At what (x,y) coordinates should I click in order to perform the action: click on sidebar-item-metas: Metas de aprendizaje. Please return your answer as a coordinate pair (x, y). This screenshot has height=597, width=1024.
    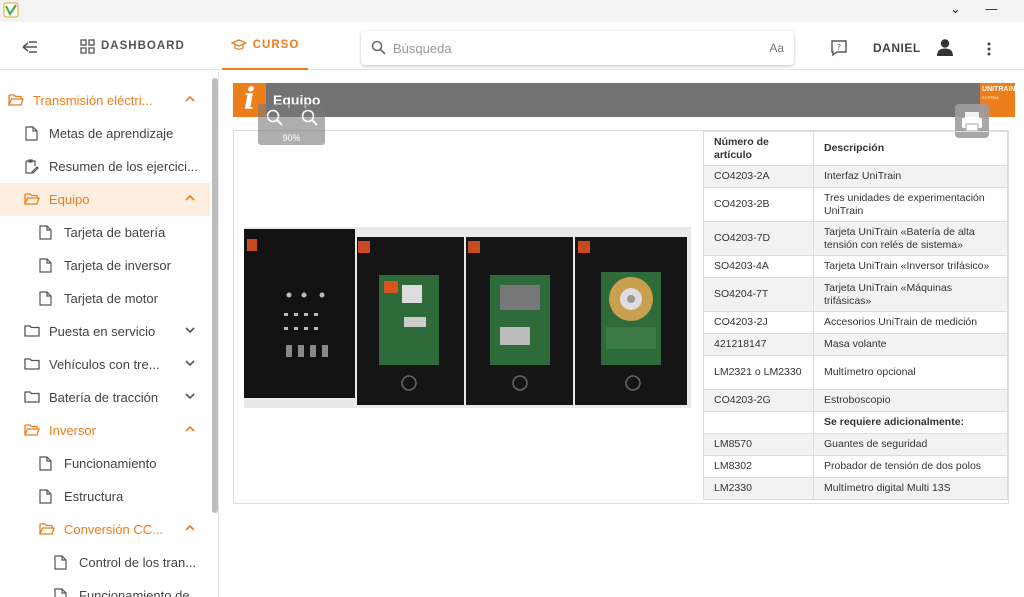
    Looking at the image, I should click on (105, 133).